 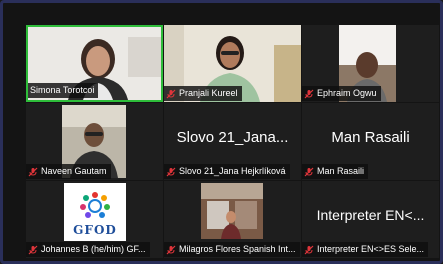 I want to click on participant-tile-ephraim: Ephraim Ogwu, so click(x=370, y=63).